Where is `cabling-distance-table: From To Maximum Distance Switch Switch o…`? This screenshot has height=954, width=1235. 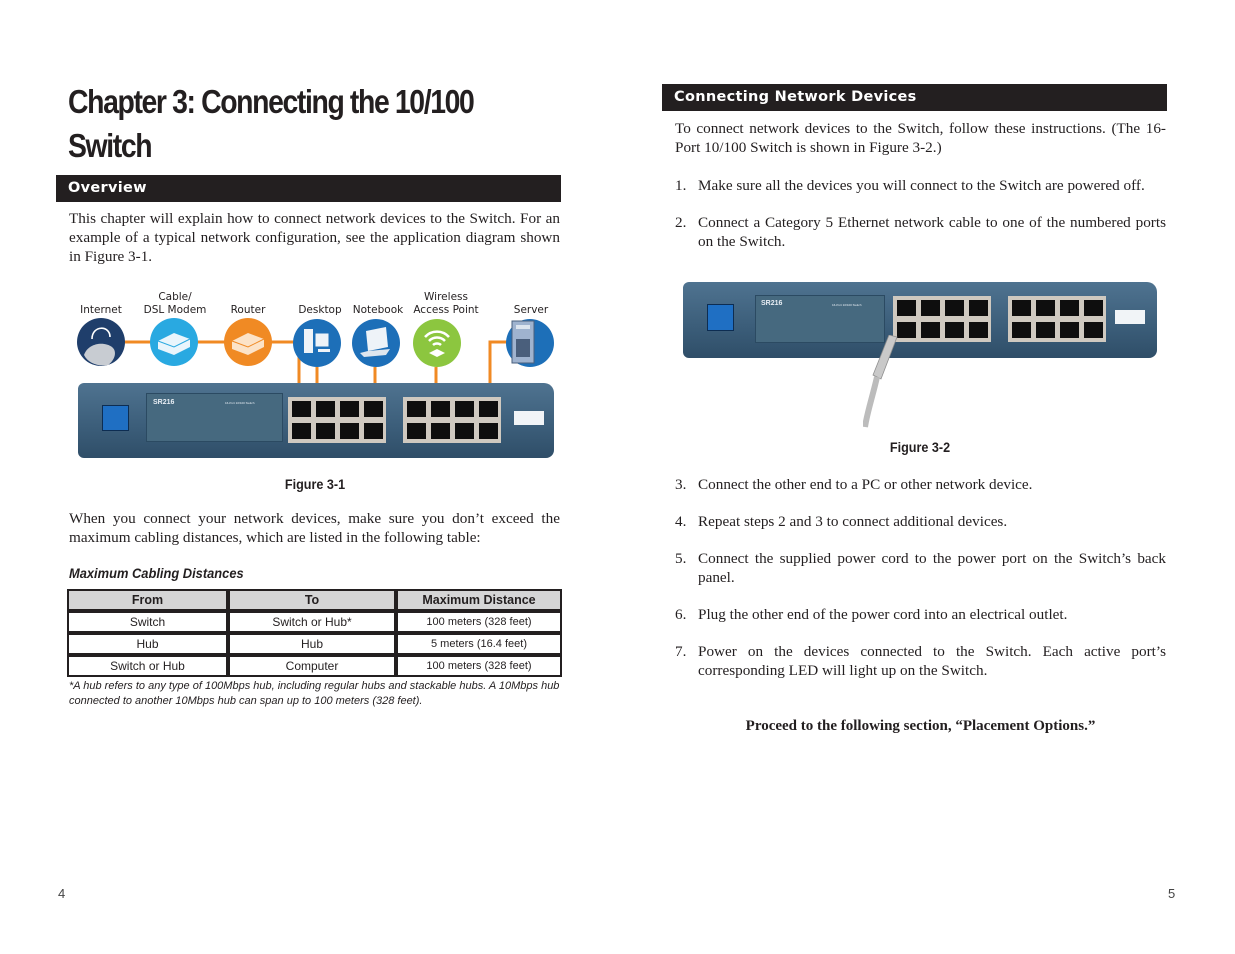 cabling-distance-table: From To Maximum Distance Switch Switch o… is located at coordinates (314, 633).